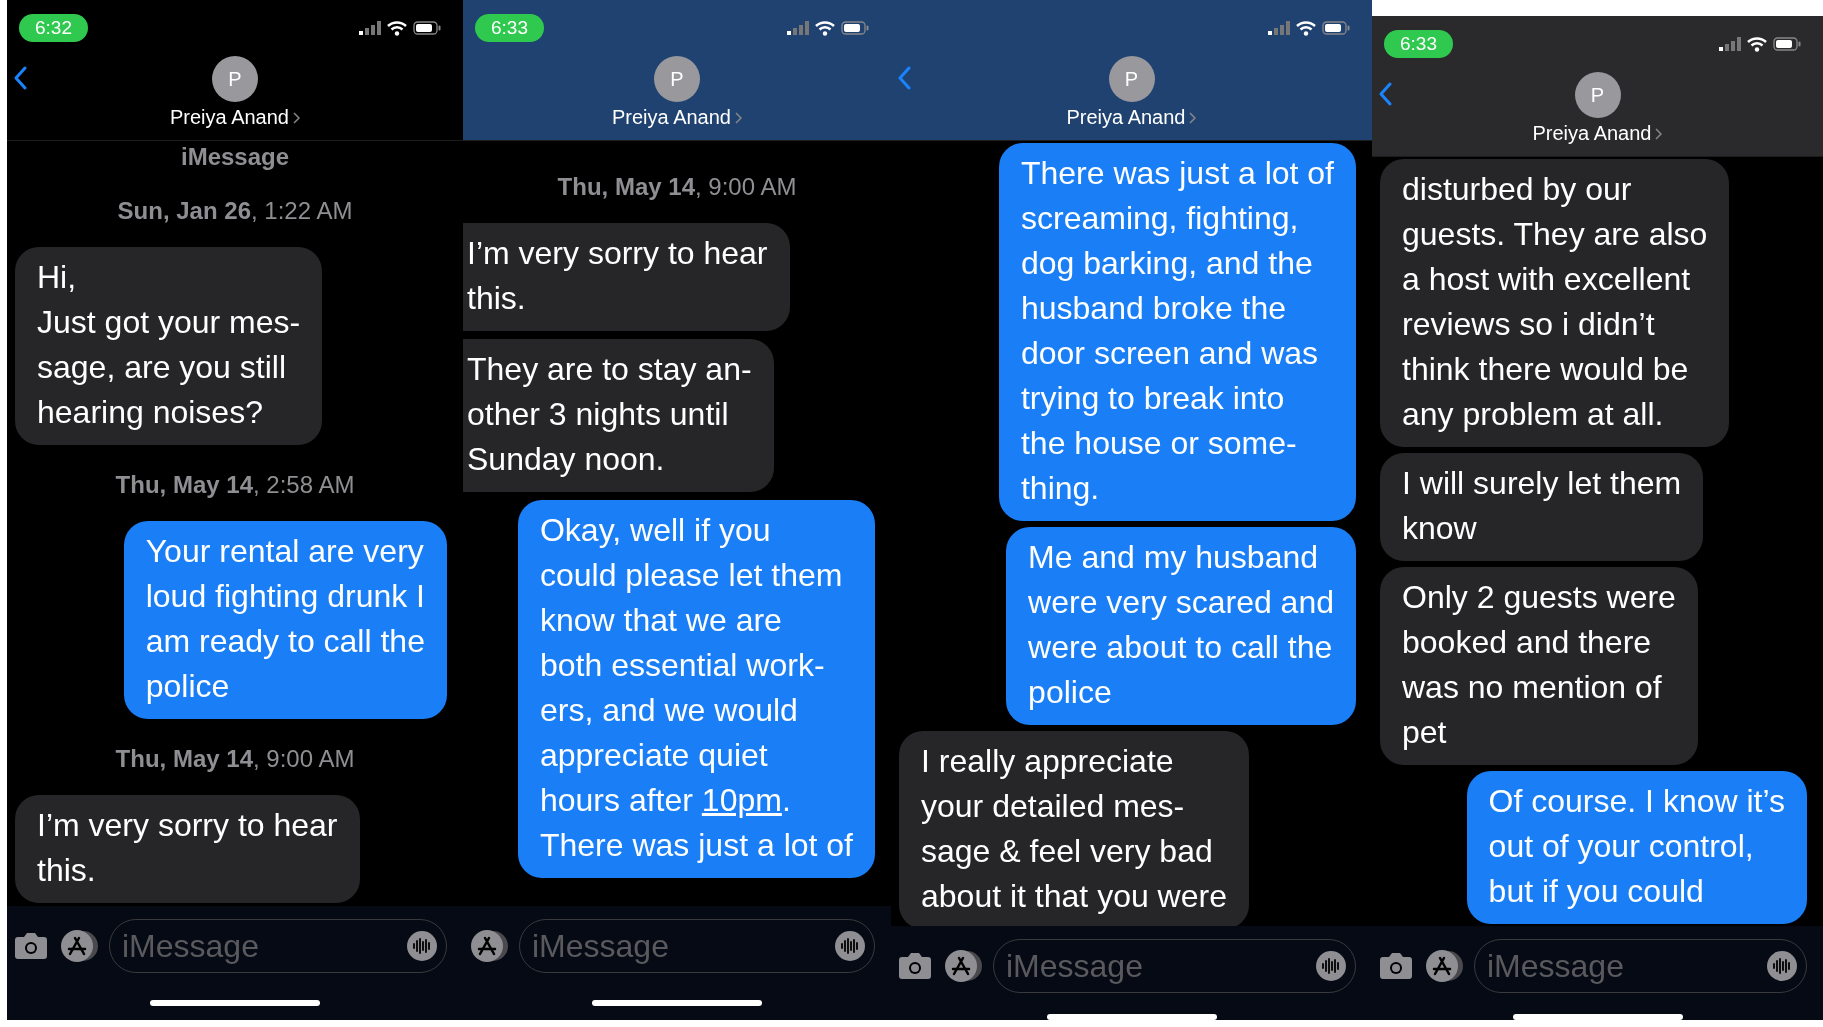 Image resolution: width=1823 pixels, height=1027 pixels. I want to click on received-message: Only 2 guests were booked and there was no mention of pet, so click(1539, 666).